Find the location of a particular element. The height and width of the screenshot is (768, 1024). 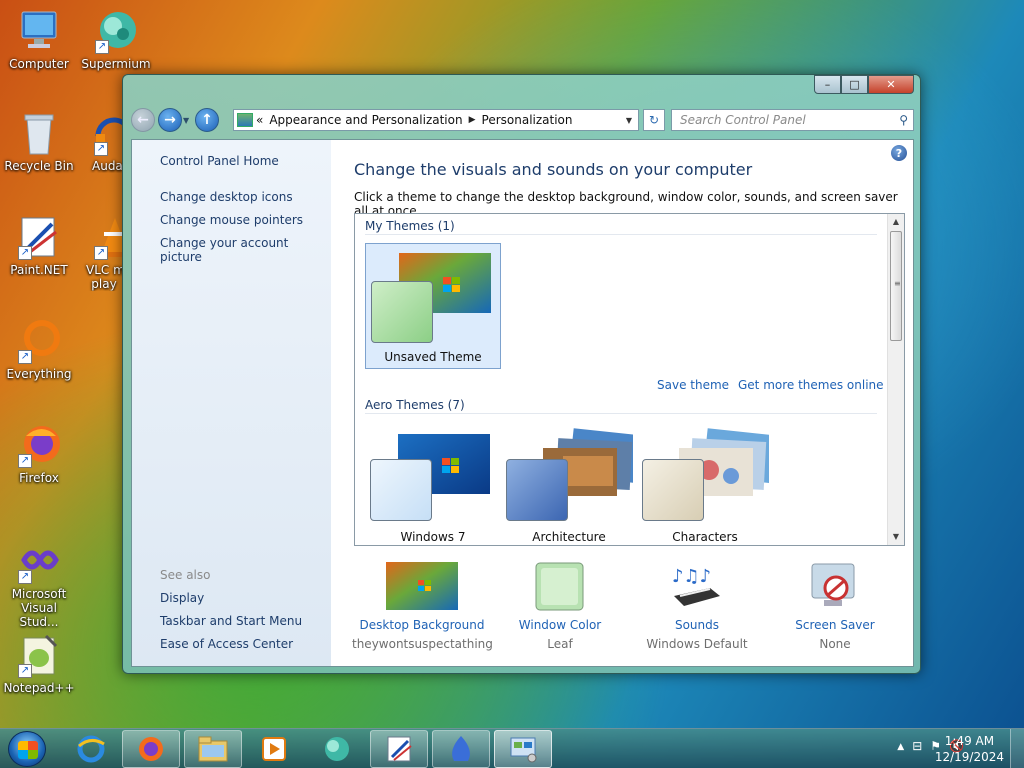

theme-unsaved: Unsaved Theme is located at coordinates (433, 306).